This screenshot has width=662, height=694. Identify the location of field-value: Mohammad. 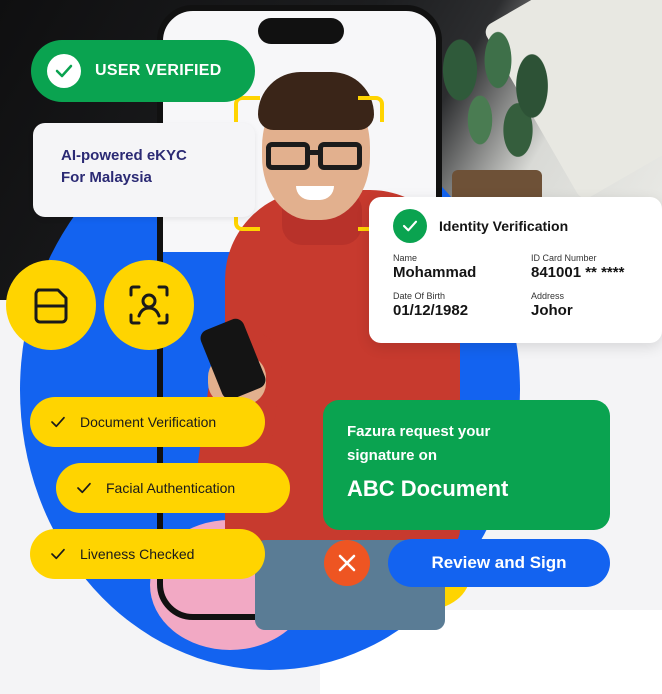
(435, 272).